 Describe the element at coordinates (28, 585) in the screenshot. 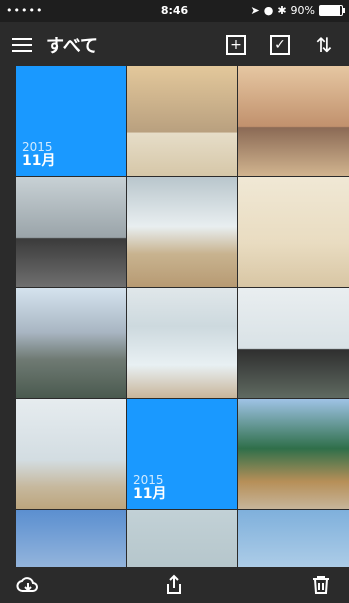

I see `cloud-download-icon` at that location.